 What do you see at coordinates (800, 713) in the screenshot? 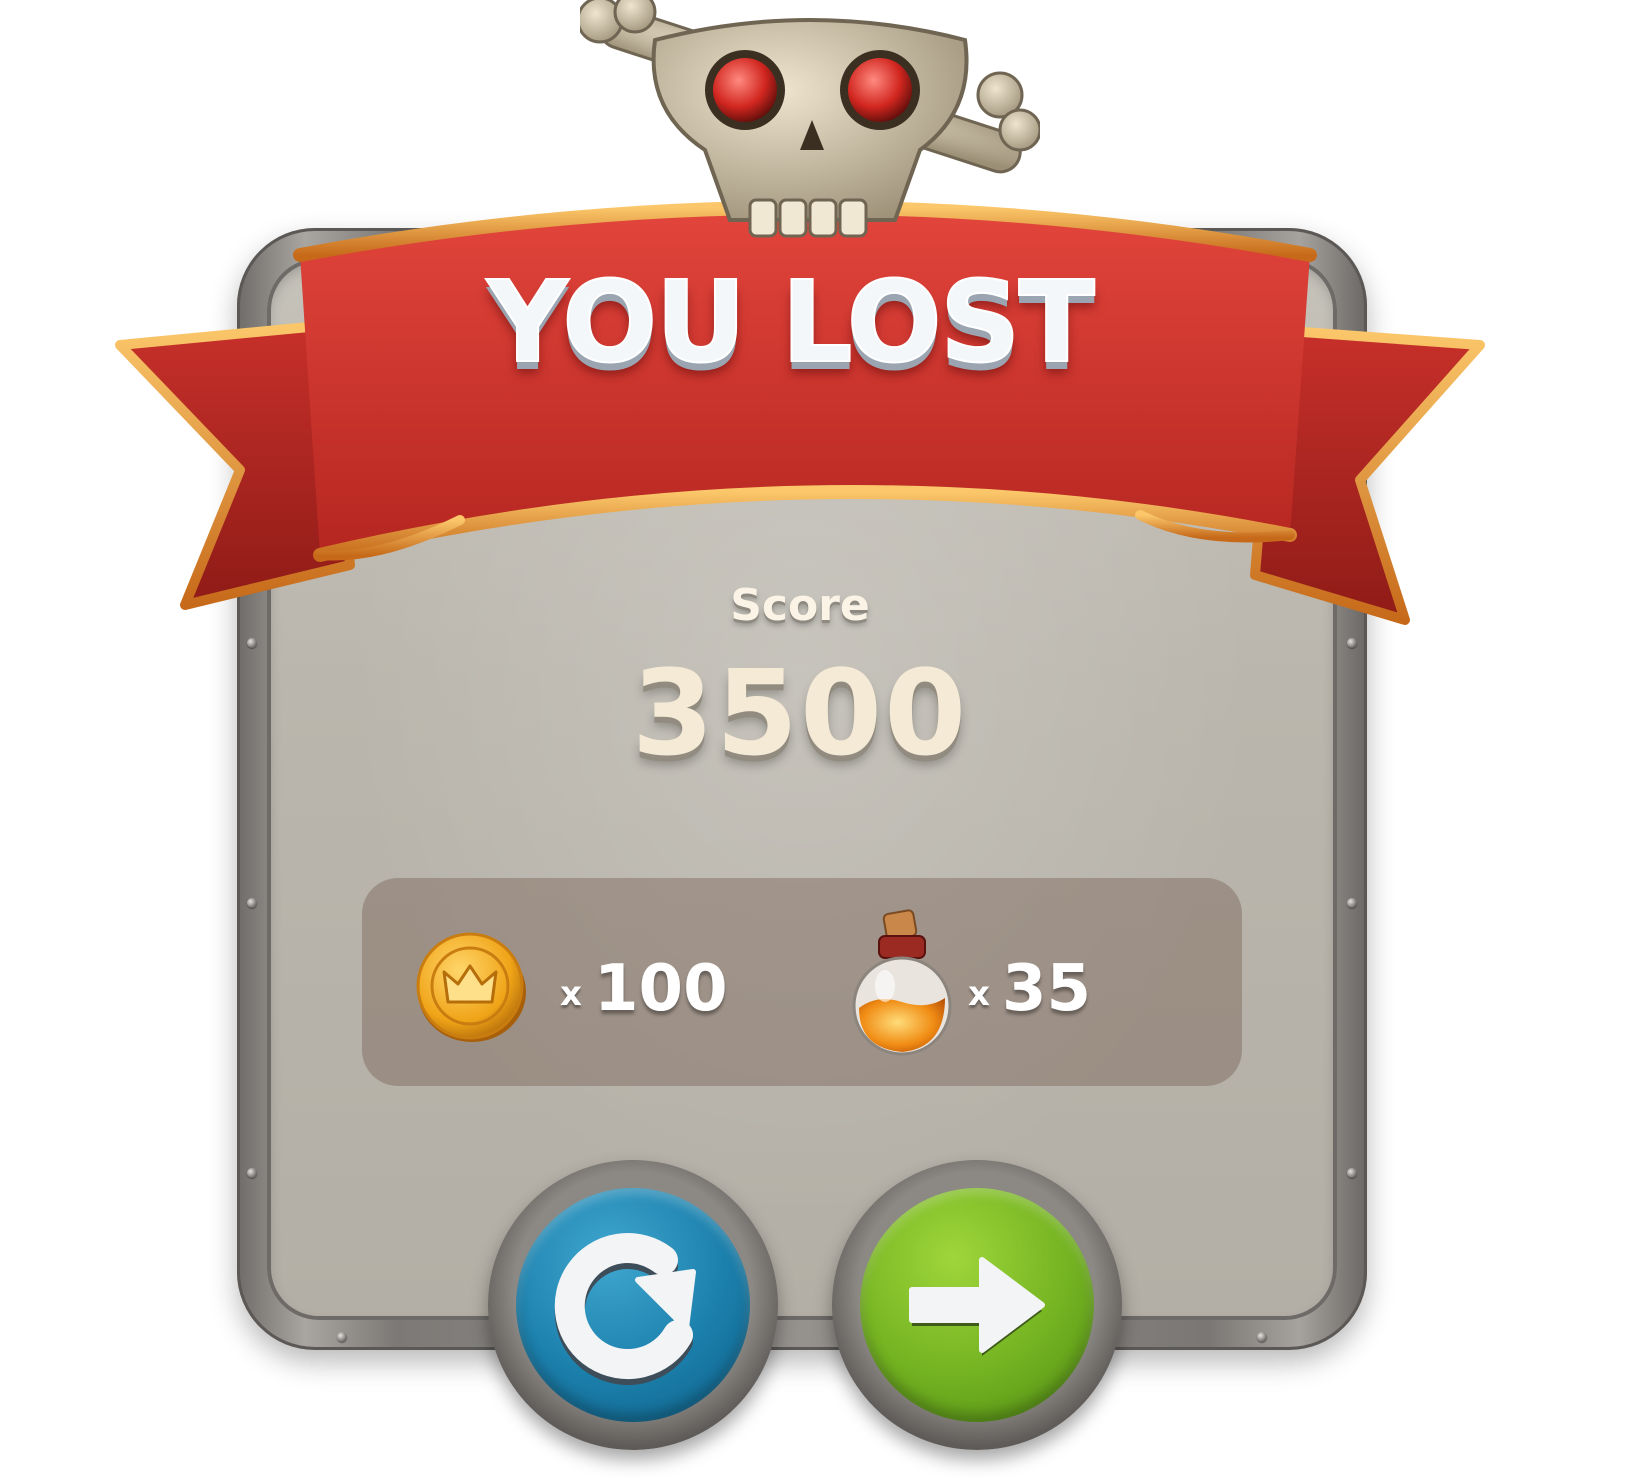
I see `score-value: 3500` at bounding box center [800, 713].